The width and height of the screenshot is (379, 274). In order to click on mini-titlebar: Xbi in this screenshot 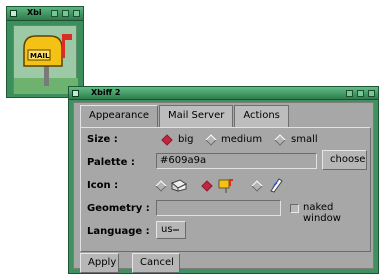, I will do `click(45, 14)`.